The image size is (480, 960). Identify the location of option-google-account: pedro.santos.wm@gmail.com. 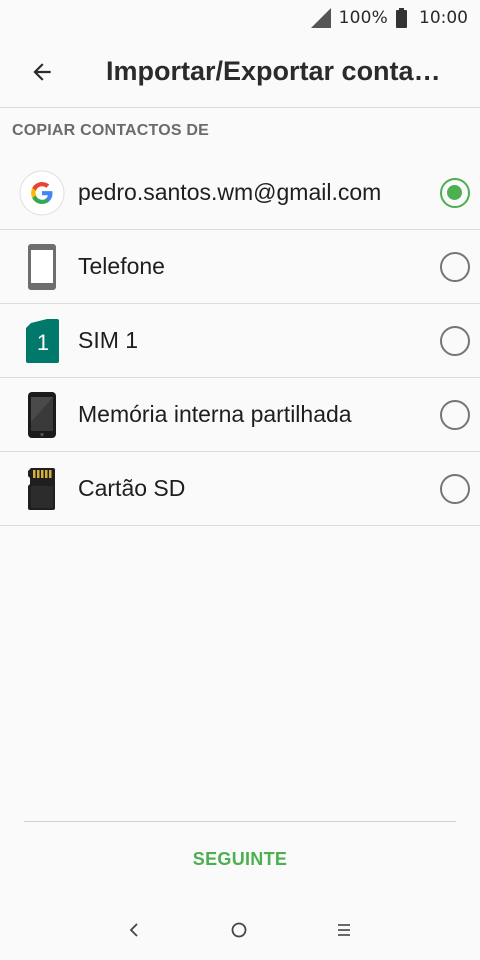
(240, 193).